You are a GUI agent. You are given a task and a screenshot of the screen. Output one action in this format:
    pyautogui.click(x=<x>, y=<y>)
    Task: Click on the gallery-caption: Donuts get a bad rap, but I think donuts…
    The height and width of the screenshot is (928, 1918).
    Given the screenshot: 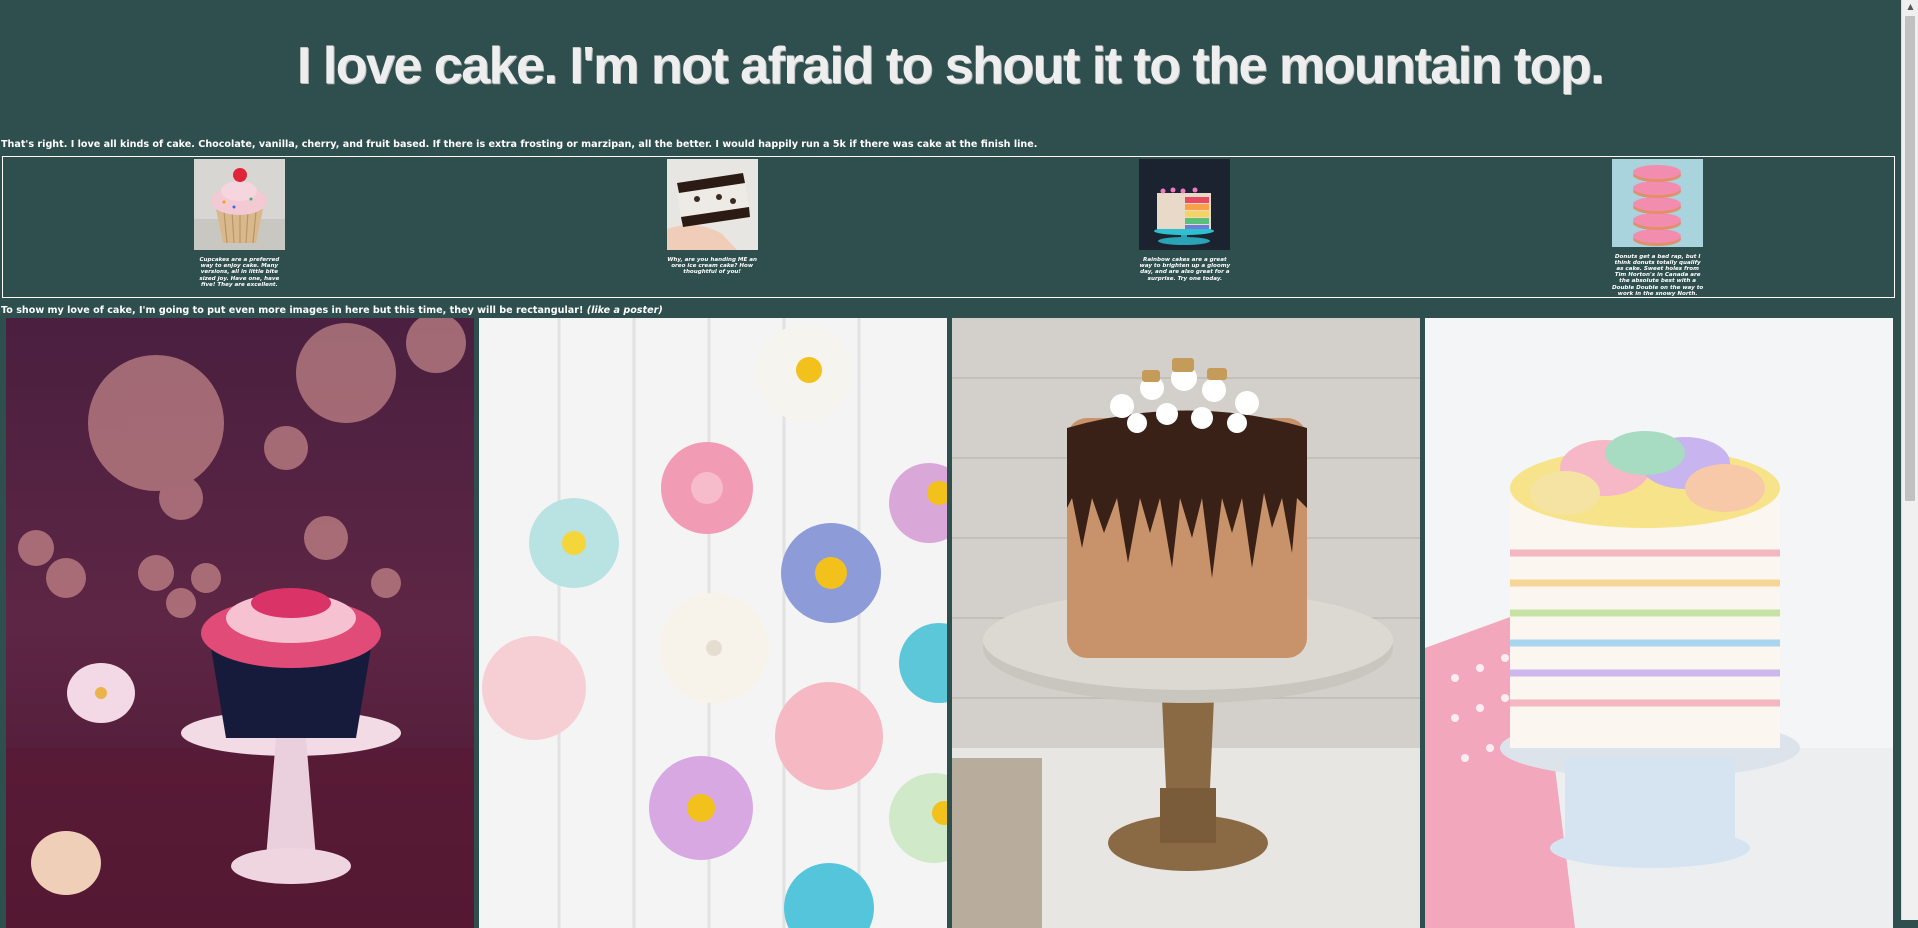 What is the action you would take?
    pyautogui.click(x=1657, y=275)
    